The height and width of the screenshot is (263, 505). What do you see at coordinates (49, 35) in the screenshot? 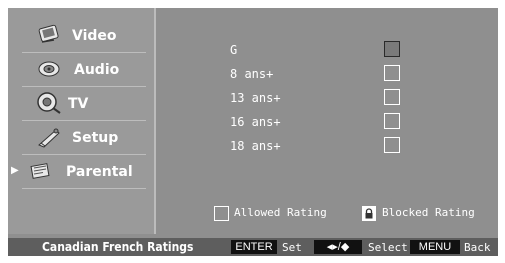
I see `video-icon` at bounding box center [49, 35].